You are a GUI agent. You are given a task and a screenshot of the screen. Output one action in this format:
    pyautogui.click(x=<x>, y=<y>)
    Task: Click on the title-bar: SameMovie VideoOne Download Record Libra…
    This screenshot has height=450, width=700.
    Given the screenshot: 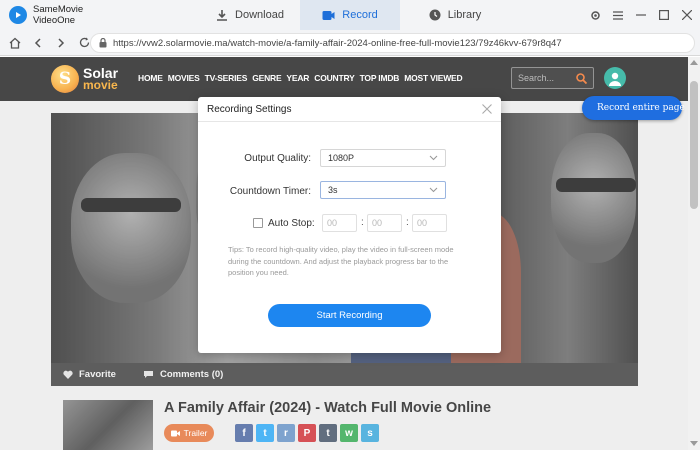 What is the action you would take?
    pyautogui.click(x=350, y=15)
    